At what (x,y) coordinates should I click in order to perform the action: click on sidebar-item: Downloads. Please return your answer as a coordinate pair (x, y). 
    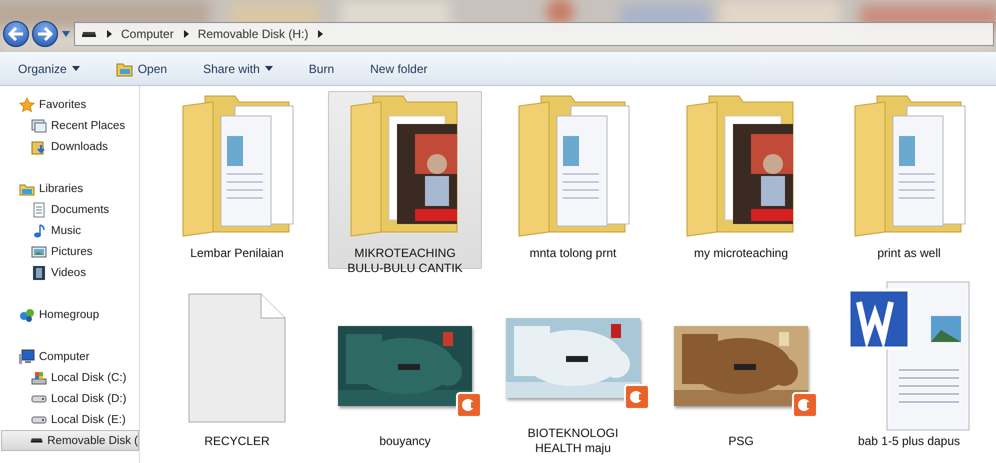
    Looking at the image, I should click on (69, 146).